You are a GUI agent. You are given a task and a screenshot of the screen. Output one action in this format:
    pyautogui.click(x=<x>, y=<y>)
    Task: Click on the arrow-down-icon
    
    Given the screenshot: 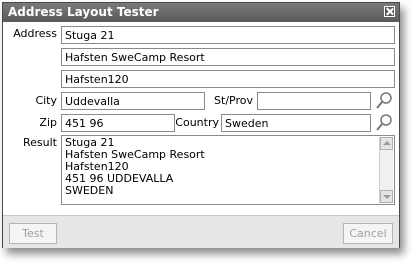 What is the action you would take?
    pyautogui.click(x=387, y=197)
    